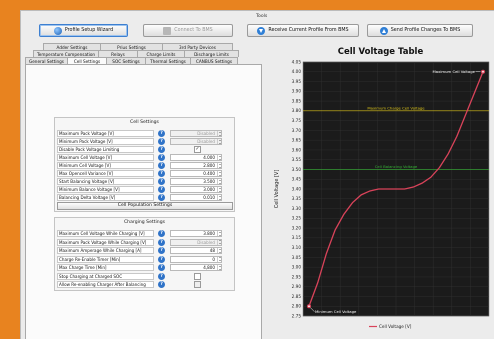  Describe the element at coordinates (145, 157) in the screenshot. I see `setting-row: Maximum Cell Voltage [V]? 4.000` at that location.